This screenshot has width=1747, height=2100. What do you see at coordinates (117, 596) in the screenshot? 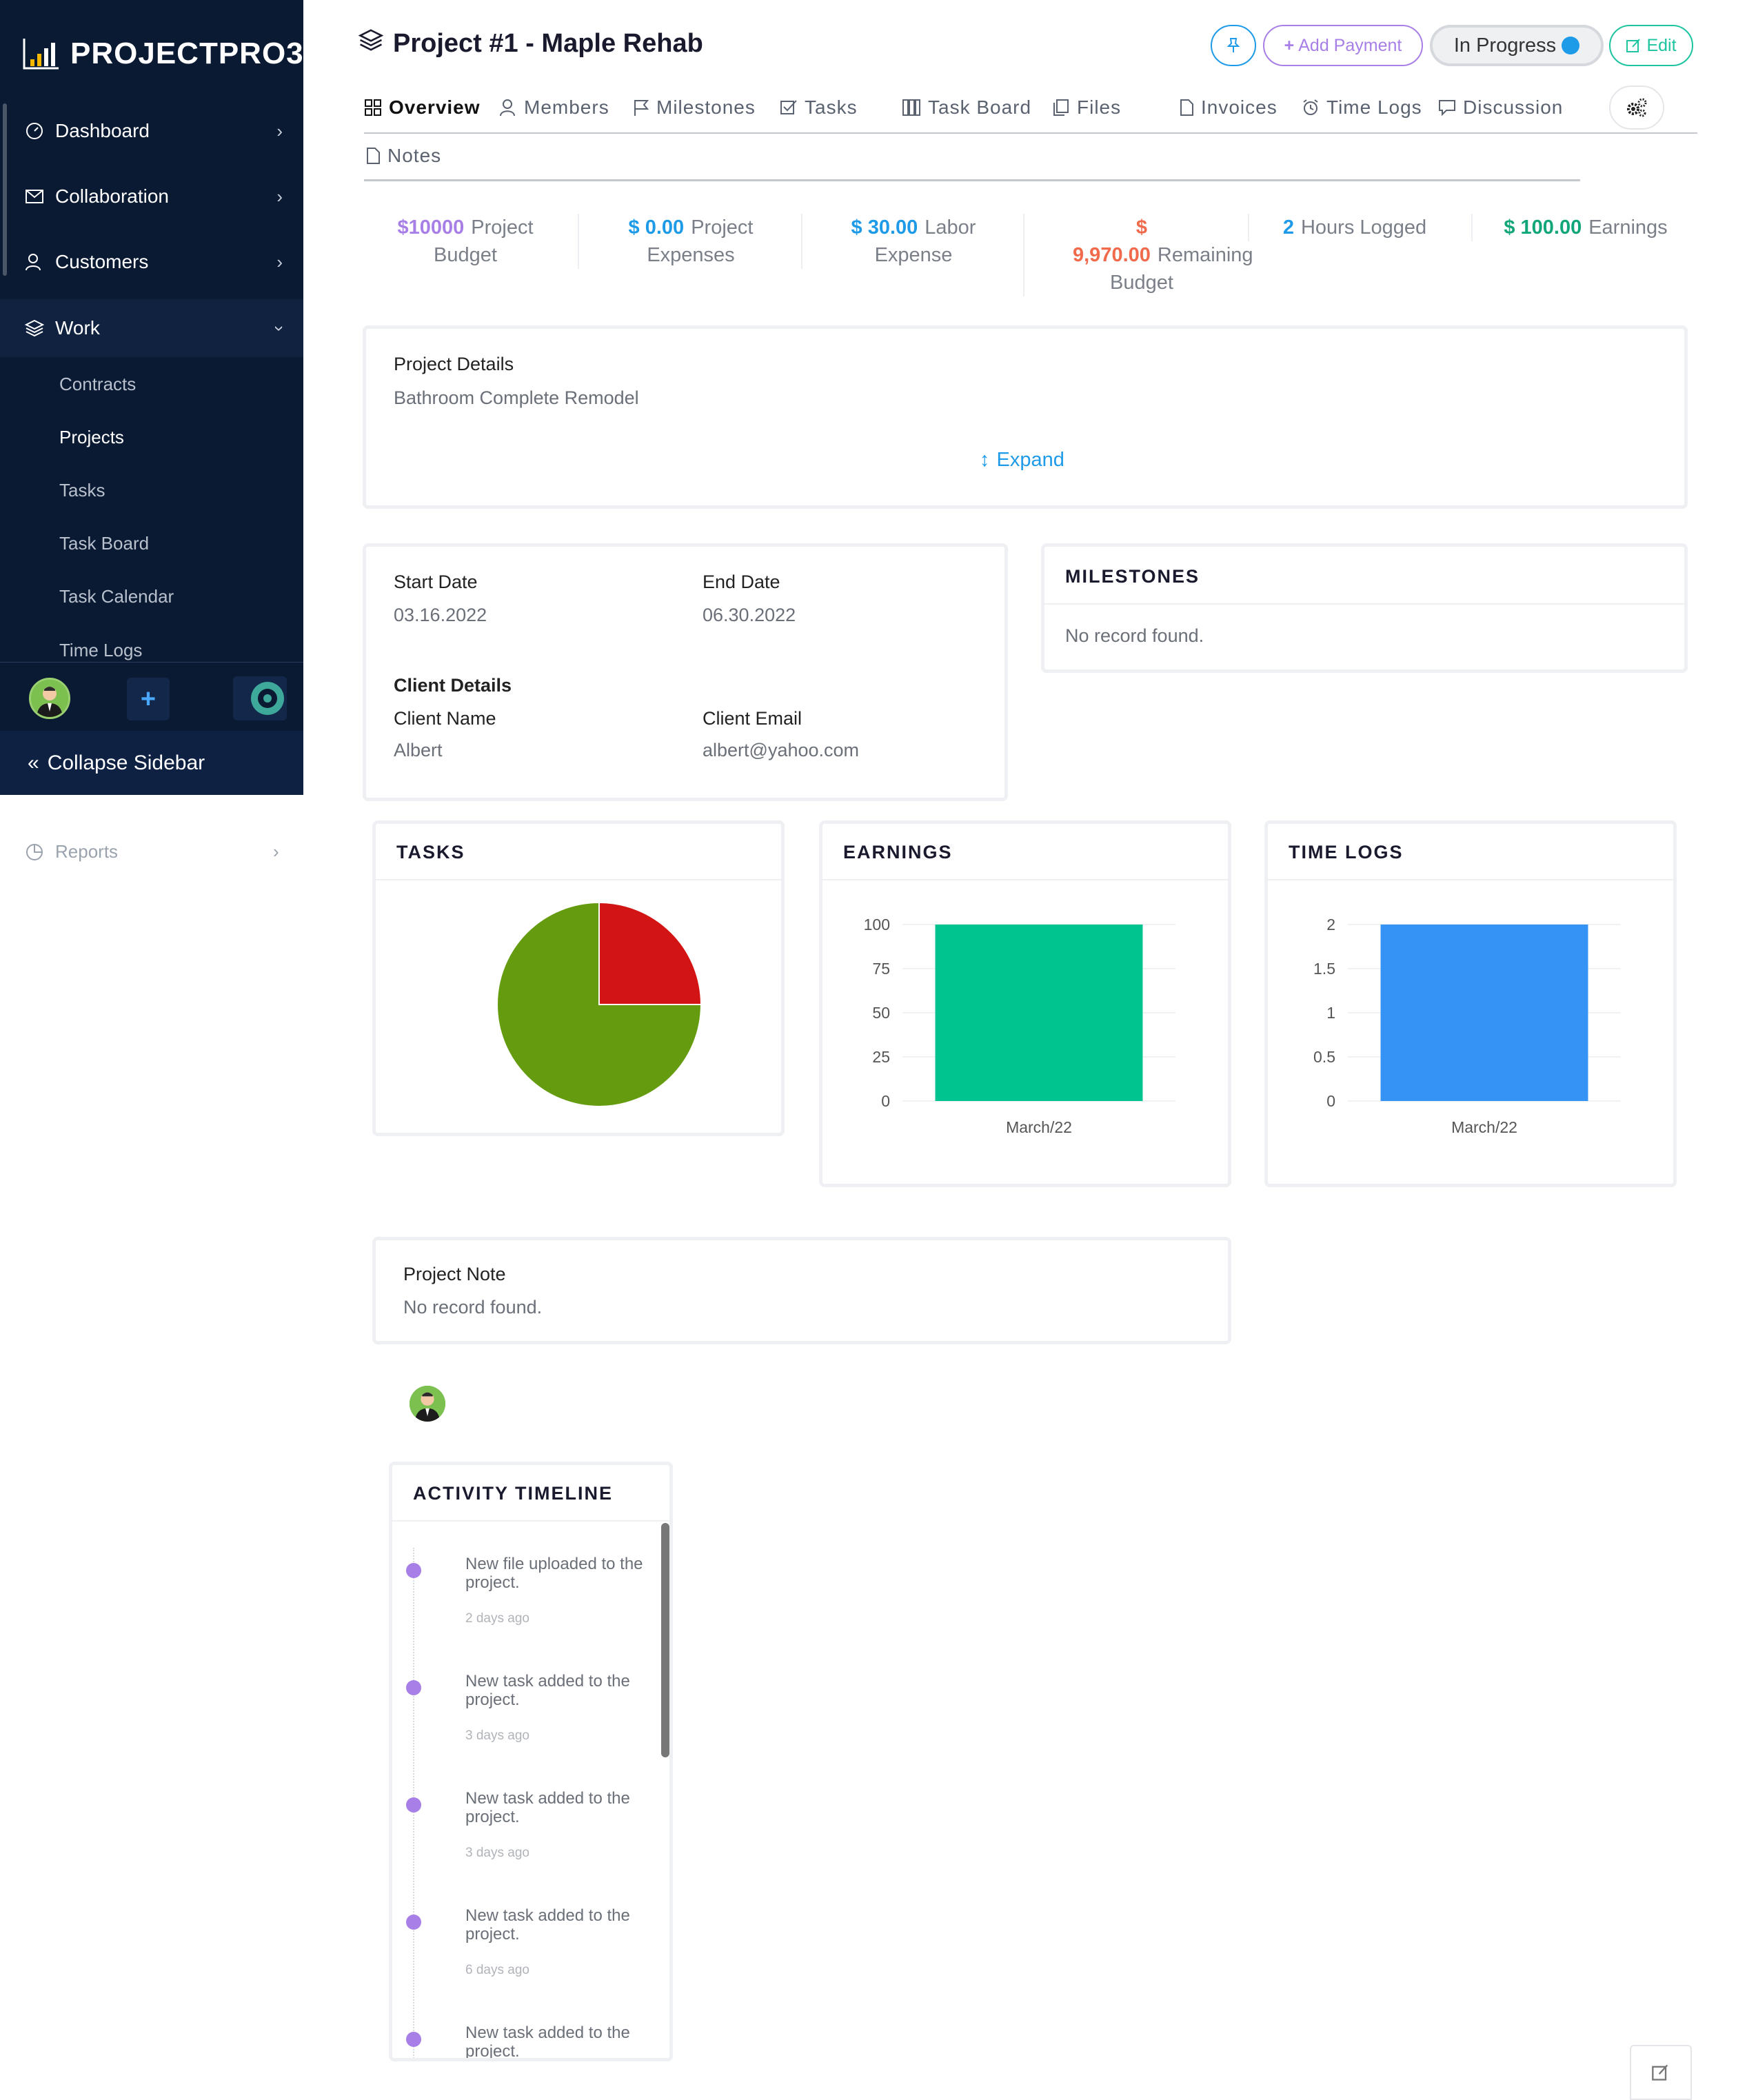
I see `sidebar-subitem-task-calendar: Task Calendar` at bounding box center [117, 596].